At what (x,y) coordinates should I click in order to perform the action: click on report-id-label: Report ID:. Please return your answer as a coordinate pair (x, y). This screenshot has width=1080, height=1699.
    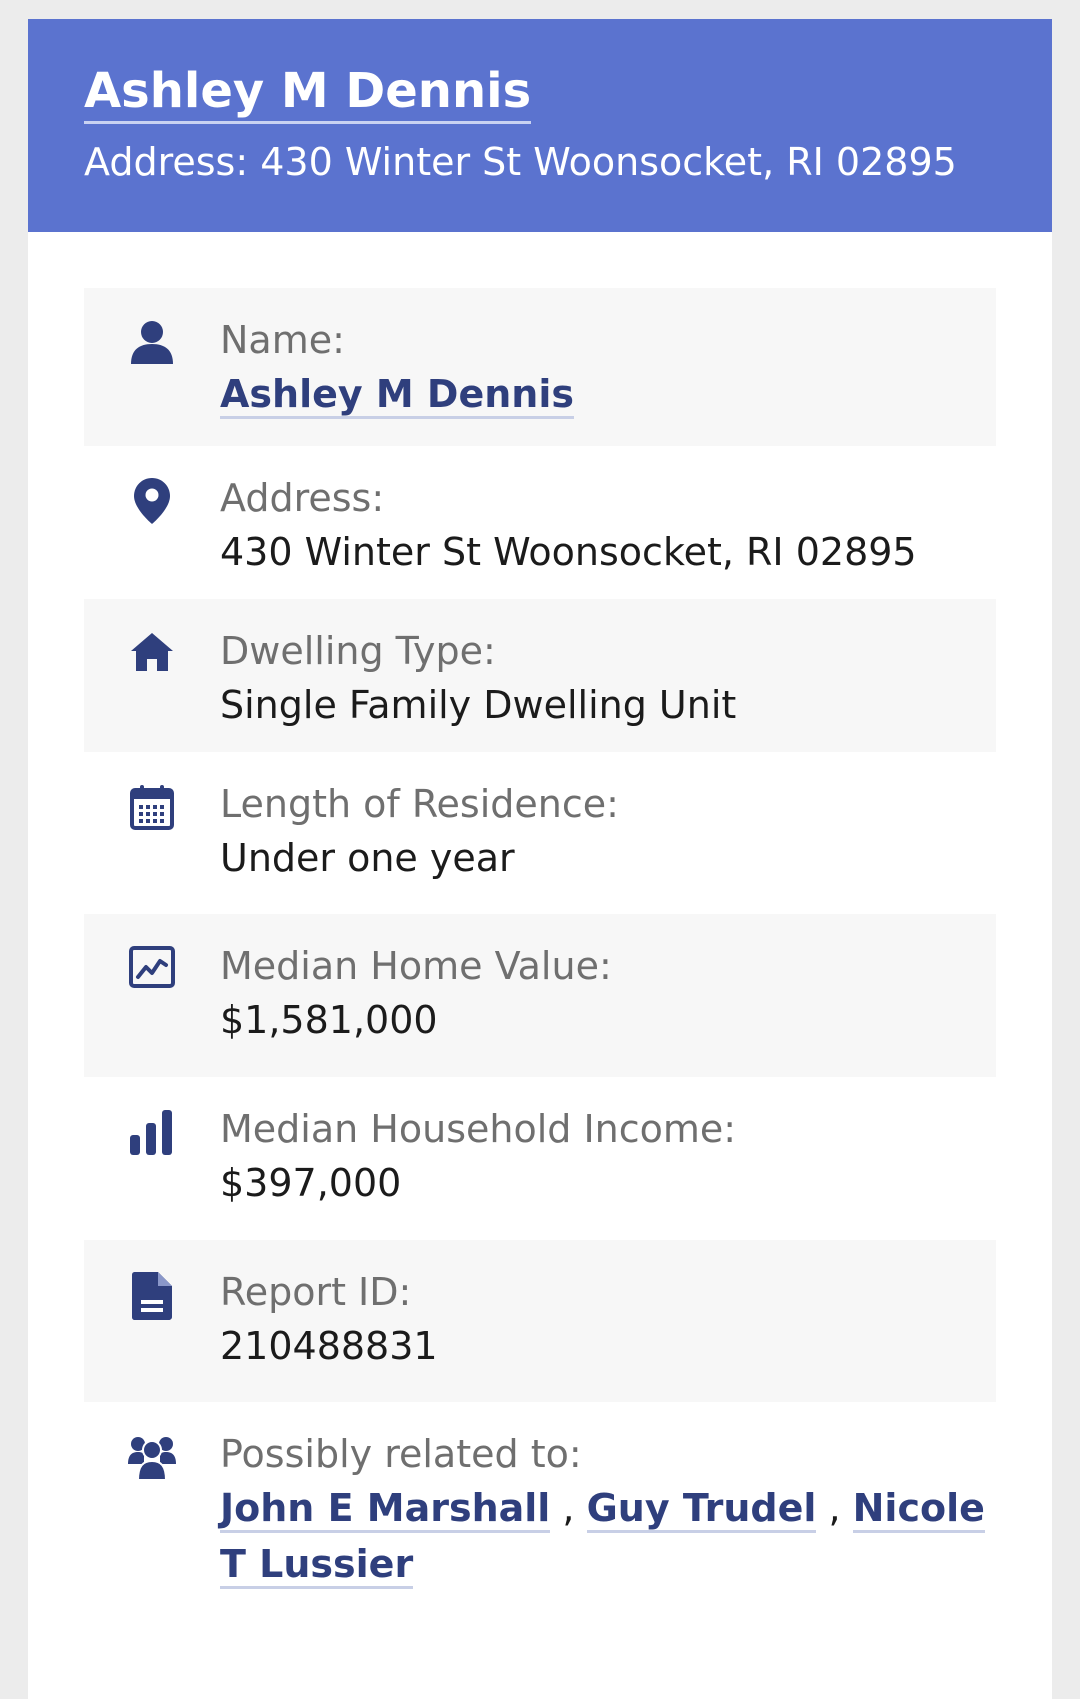
    Looking at the image, I should click on (316, 1292).